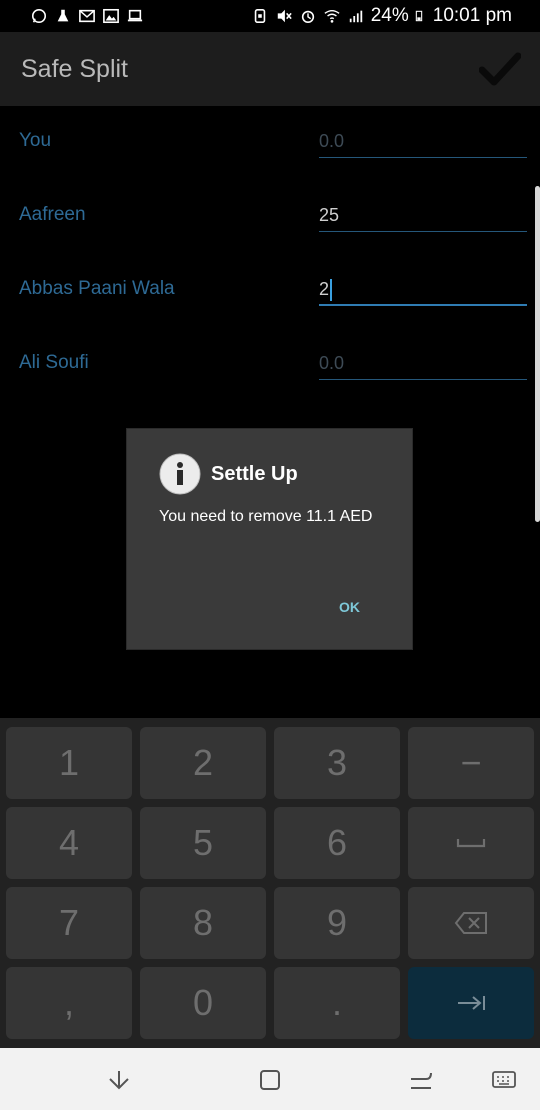 This screenshot has height=1110, width=540. What do you see at coordinates (259, 16) in the screenshot?
I see `lock-battery-icon` at bounding box center [259, 16].